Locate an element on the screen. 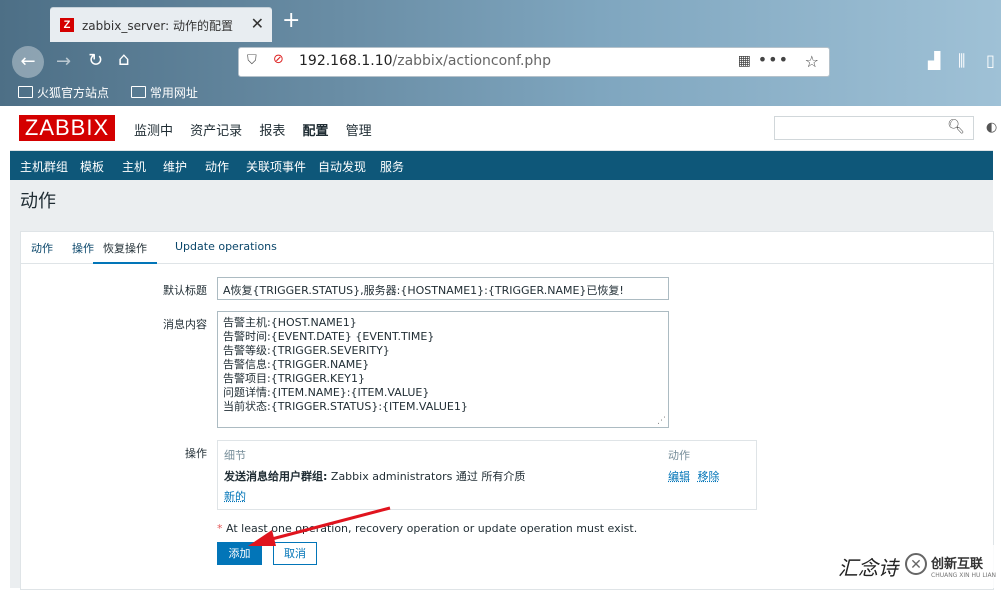 This screenshot has height=590, width=1001. brand-name: 创新互联 is located at coordinates (957, 564).